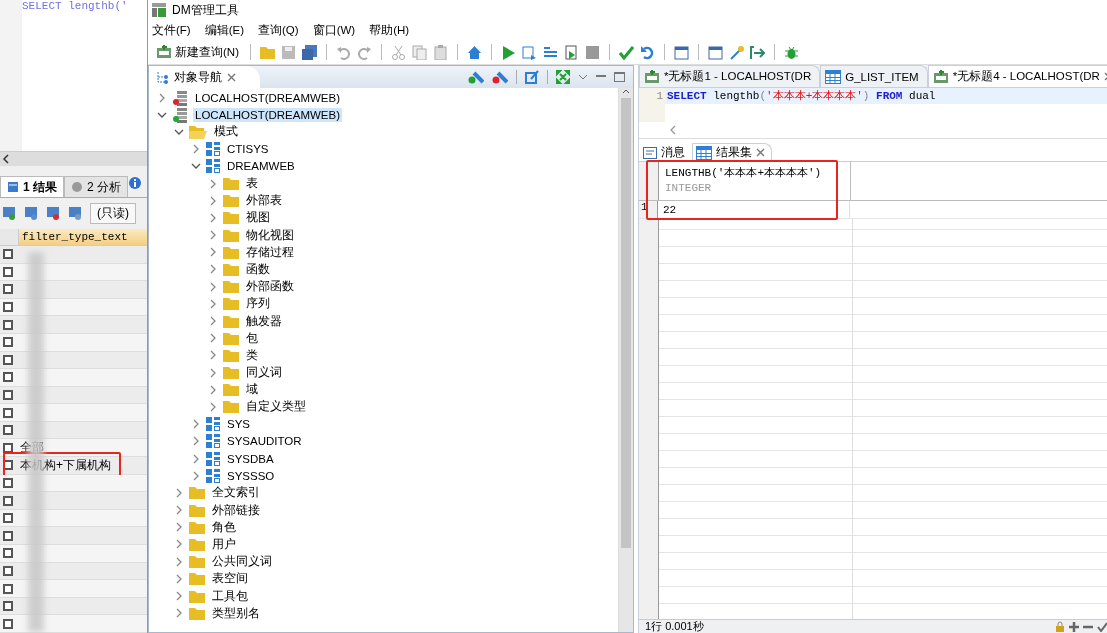  Describe the element at coordinates (224, 544) in the screenshot. I see `tree-item: 用户` at that location.